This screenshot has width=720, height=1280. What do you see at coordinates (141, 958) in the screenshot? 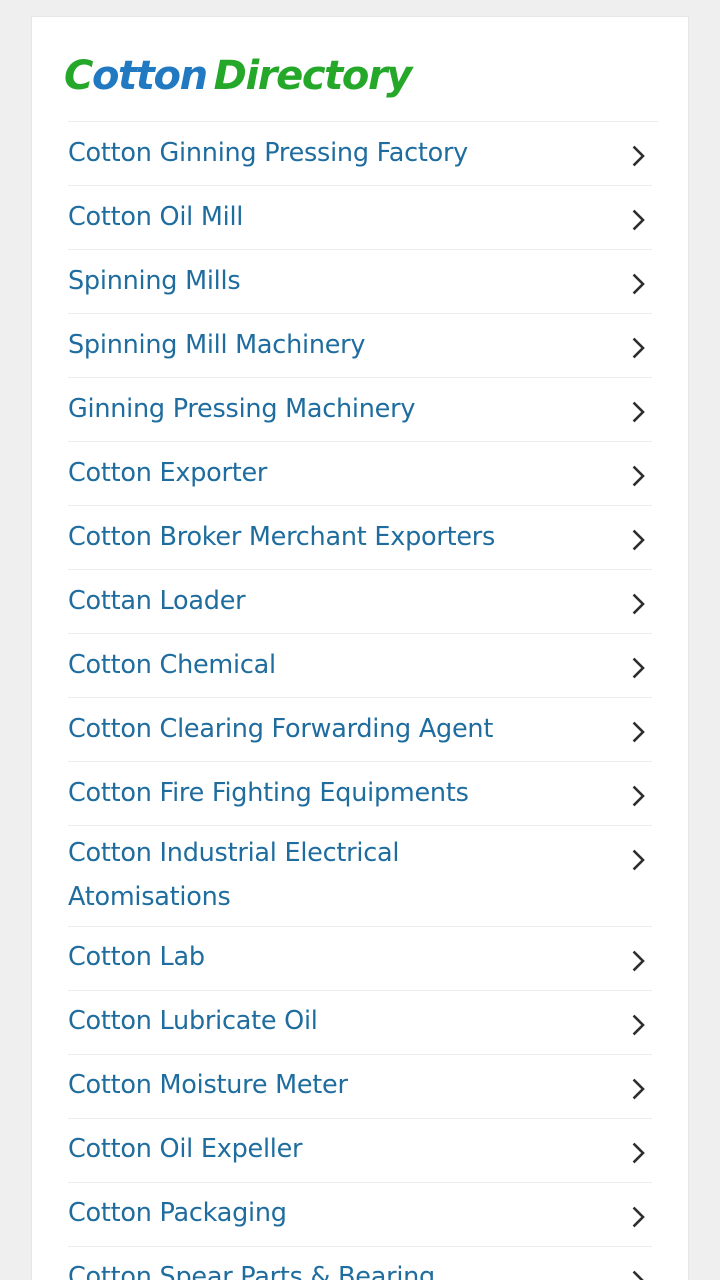
I see `category-label: Cotton Lab` at bounding box center [141, 958].